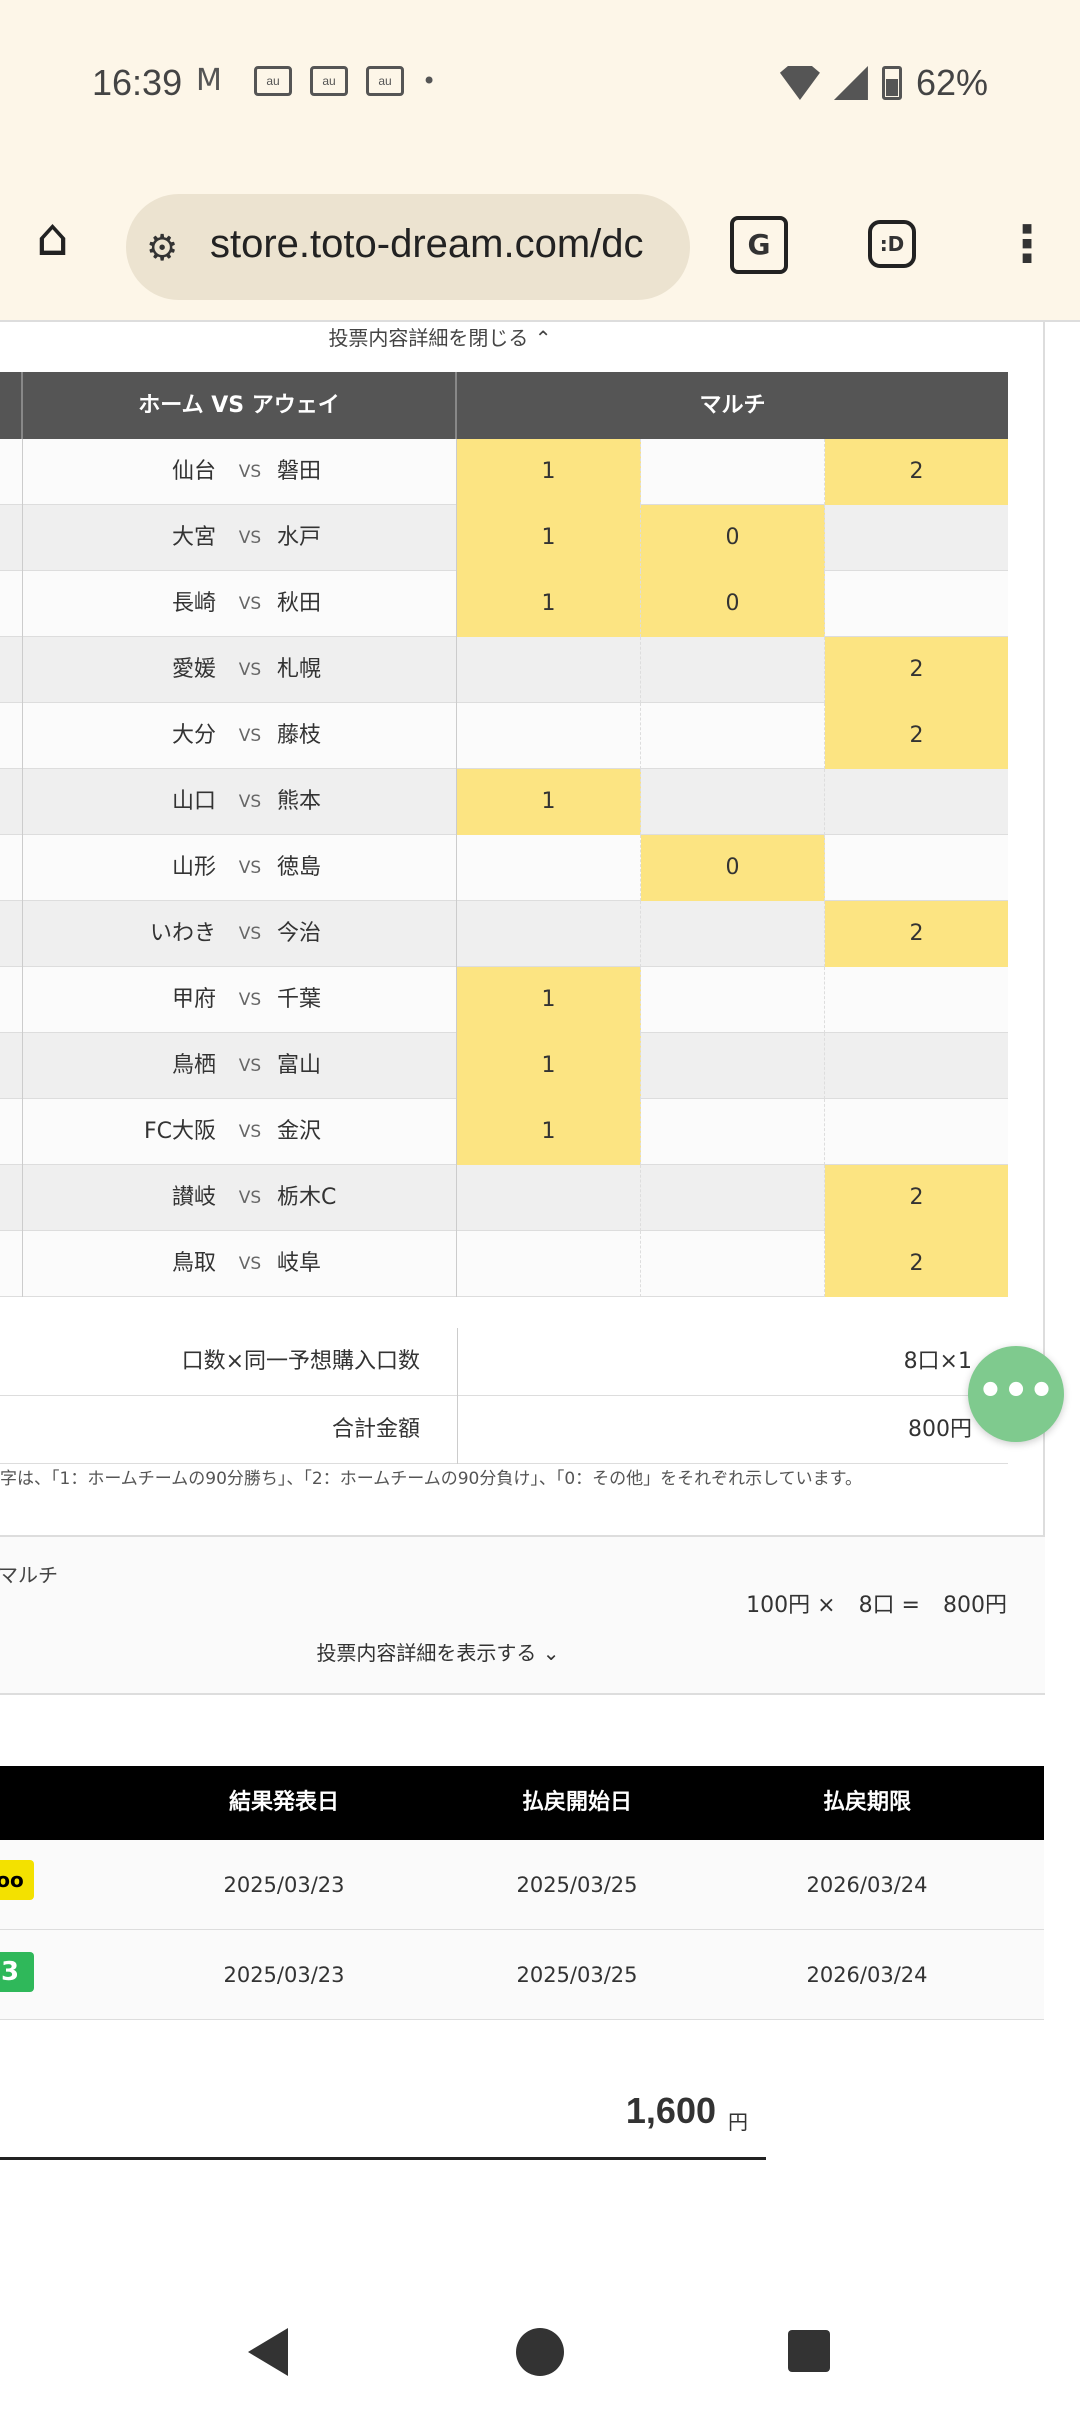 The height and width of the screenshot is (2424, 1080). What do you see at coordinates (299, 1263) in the screenshot?
I see `away-team: 岐阜` at bounding box center [299, 1263].